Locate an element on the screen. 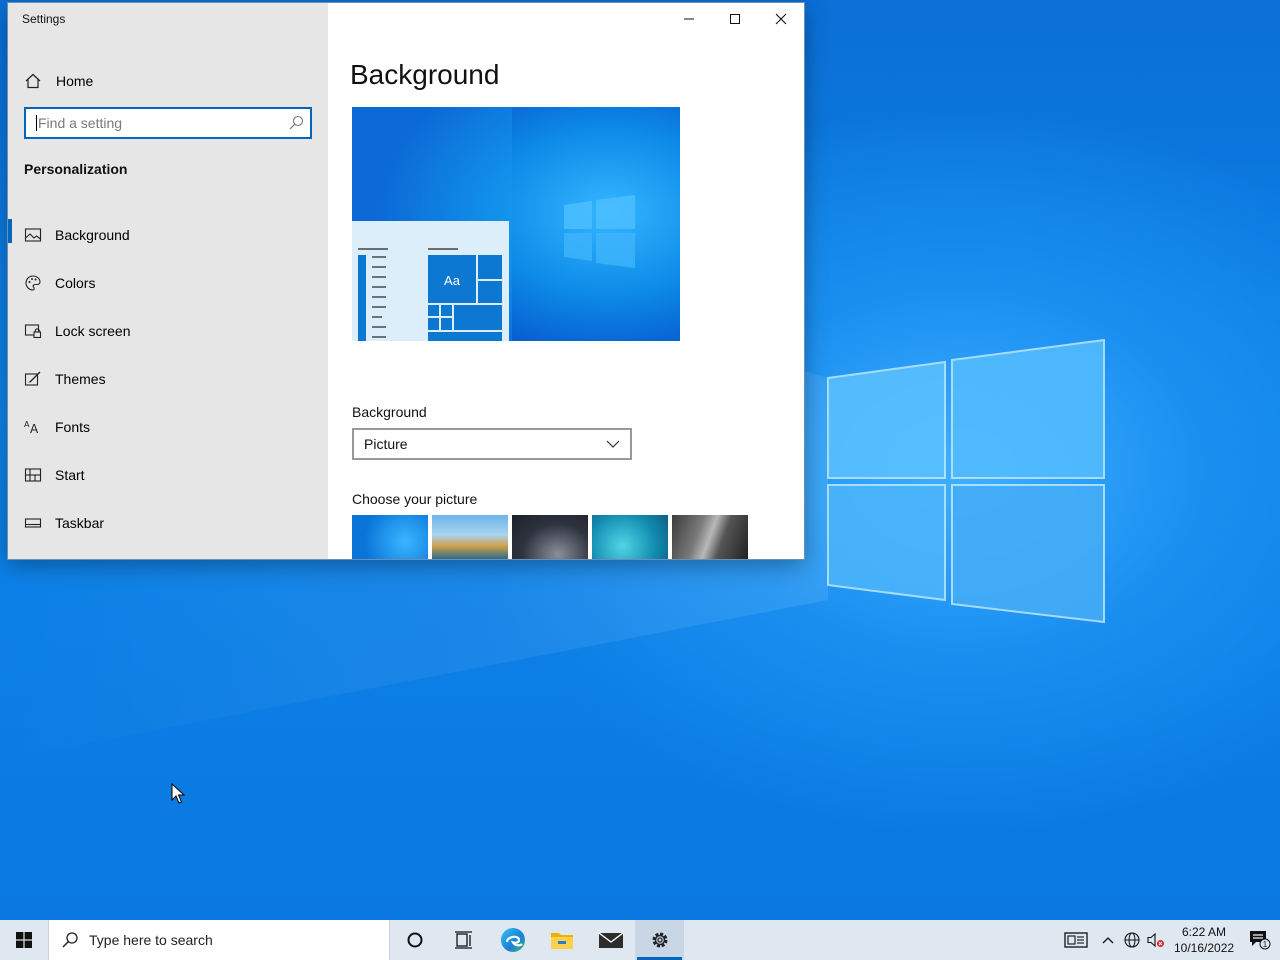 This screenshot has width=1280, height=960. find-setting-box is located at coordinates (168, 123).